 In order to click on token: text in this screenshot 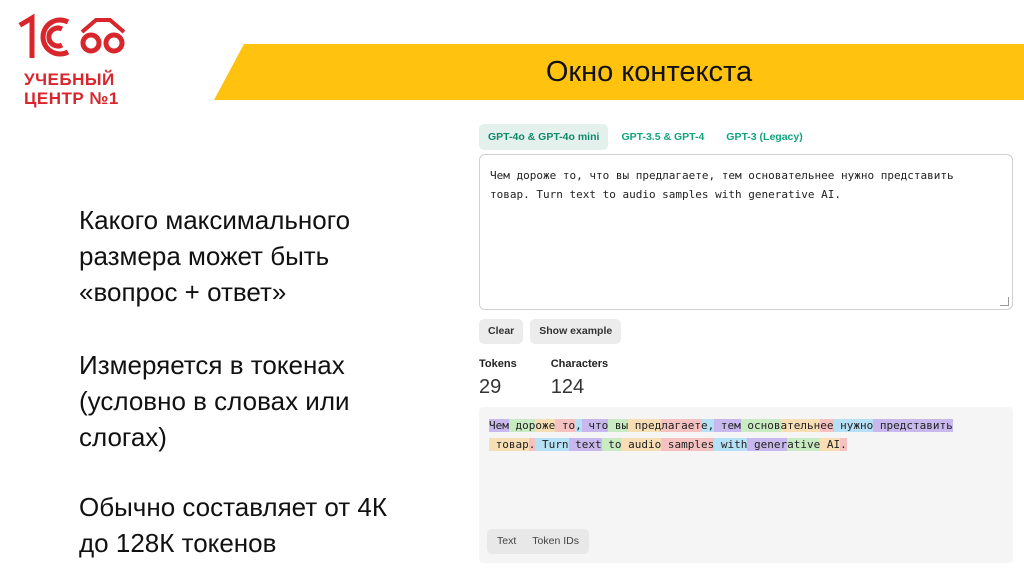, I will do `click(585, 444)`.